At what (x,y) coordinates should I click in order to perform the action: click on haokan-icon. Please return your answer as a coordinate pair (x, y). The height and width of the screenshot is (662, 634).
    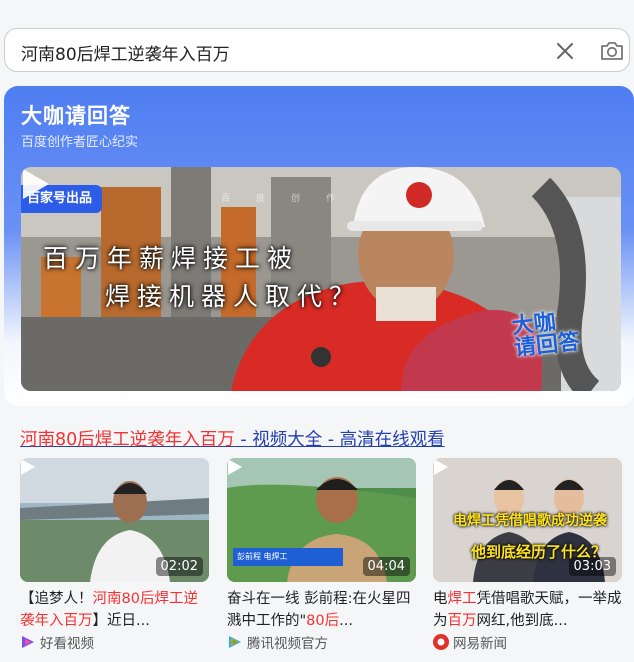
    Looking at the image, I should click on (28, 642).